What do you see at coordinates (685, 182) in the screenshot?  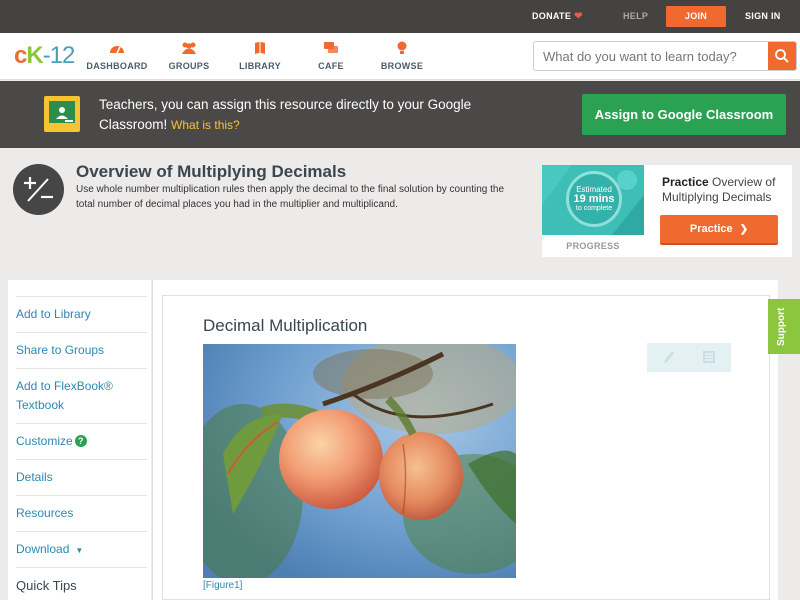 I see `practice-prefix: Practice` at bounding box center [685, 182].